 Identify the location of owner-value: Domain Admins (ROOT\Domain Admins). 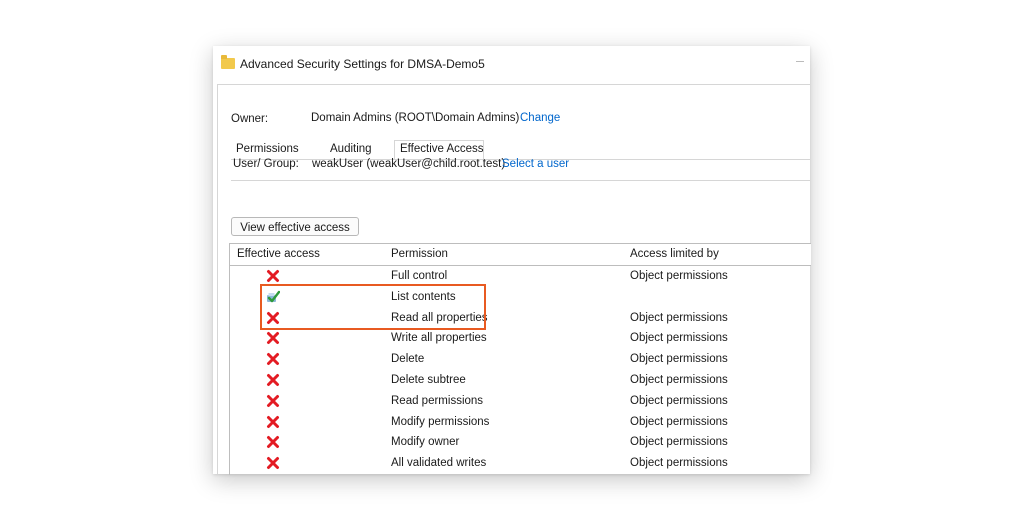
(415, 118).